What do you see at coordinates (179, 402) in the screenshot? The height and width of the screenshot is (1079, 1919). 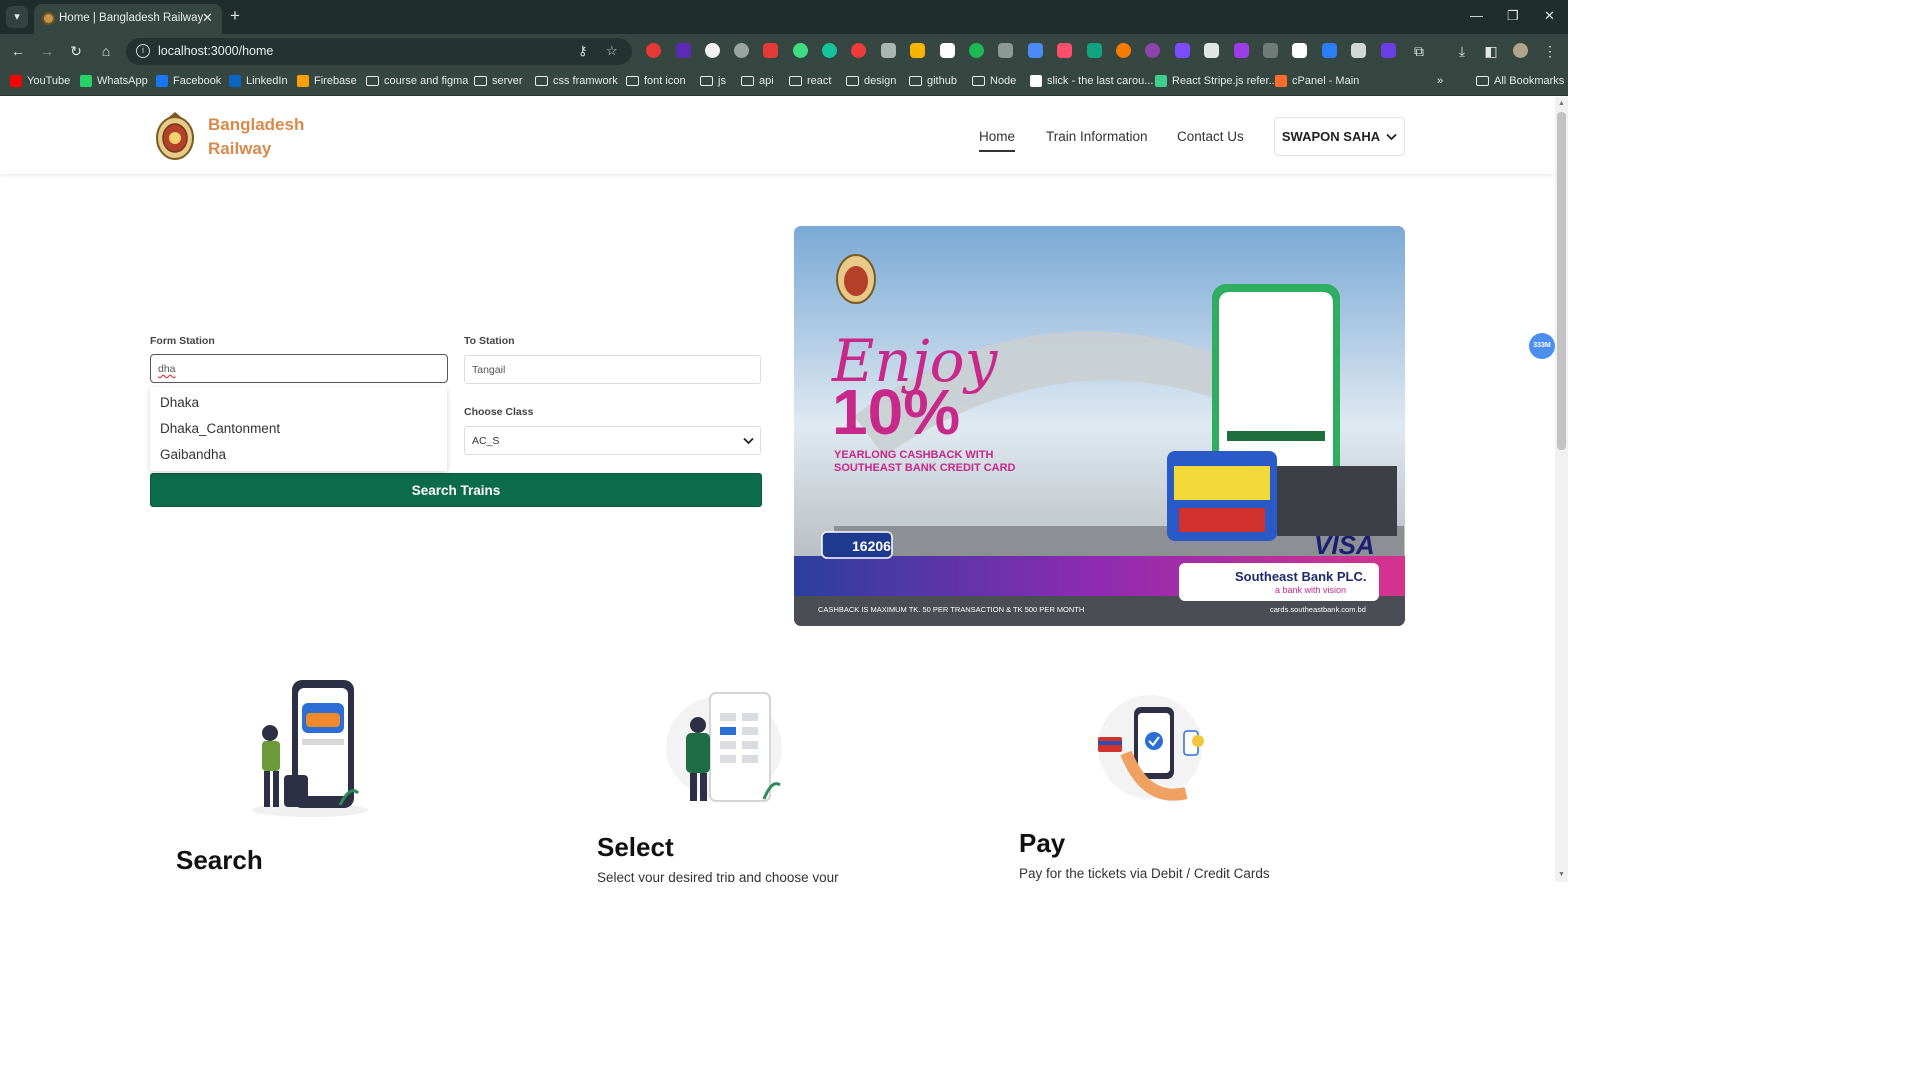 I see `suggestion-item: Dhaka` at bounding box center [179, 402].